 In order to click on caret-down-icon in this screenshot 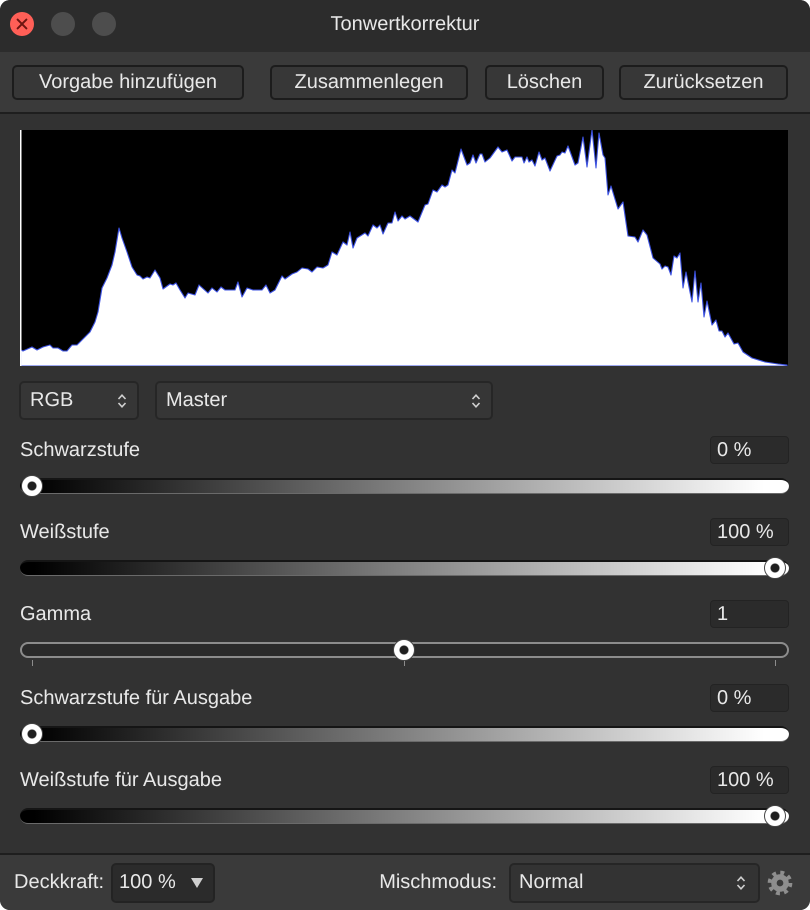, I will do `click(197, 883)`.